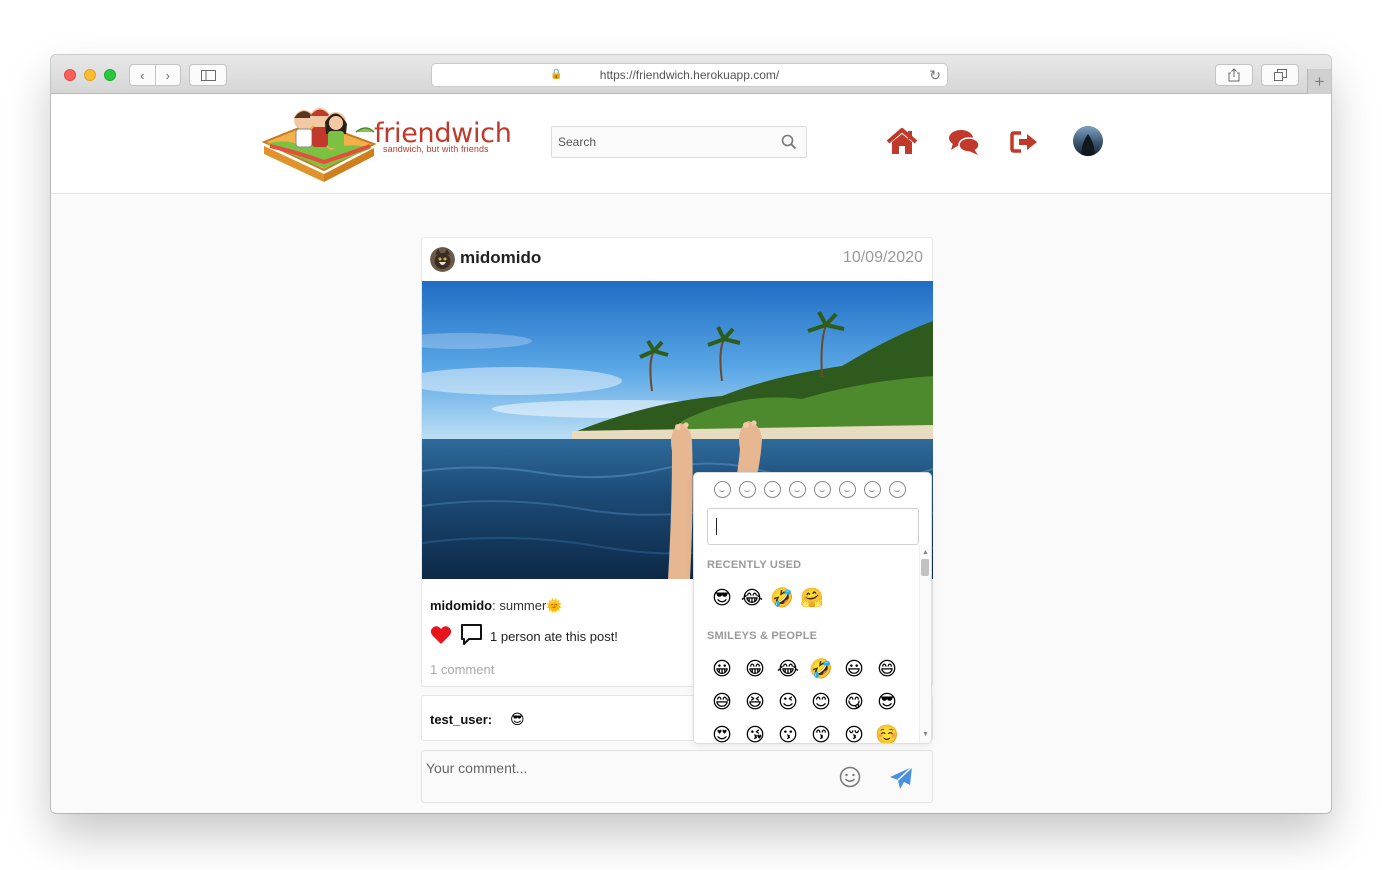 The height and width of the screenshot is (870, 1382). What do you see at coordinates (716, 526) in the screenshot?
I see `text-caret` at bounding box center [716, 526].